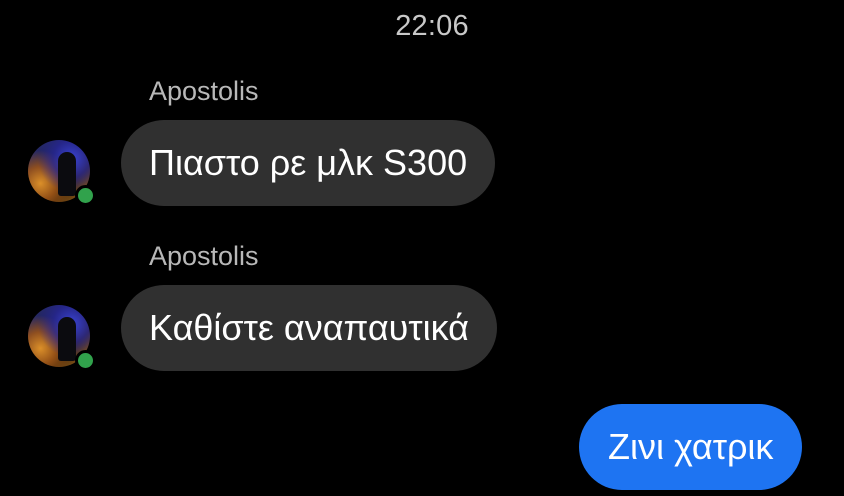 Image resolution: width=844 pixels, height=496 pixels. I want to click on incoming-message-bubble: Πιαστο ρε μλκ S300, so click(308, 163).